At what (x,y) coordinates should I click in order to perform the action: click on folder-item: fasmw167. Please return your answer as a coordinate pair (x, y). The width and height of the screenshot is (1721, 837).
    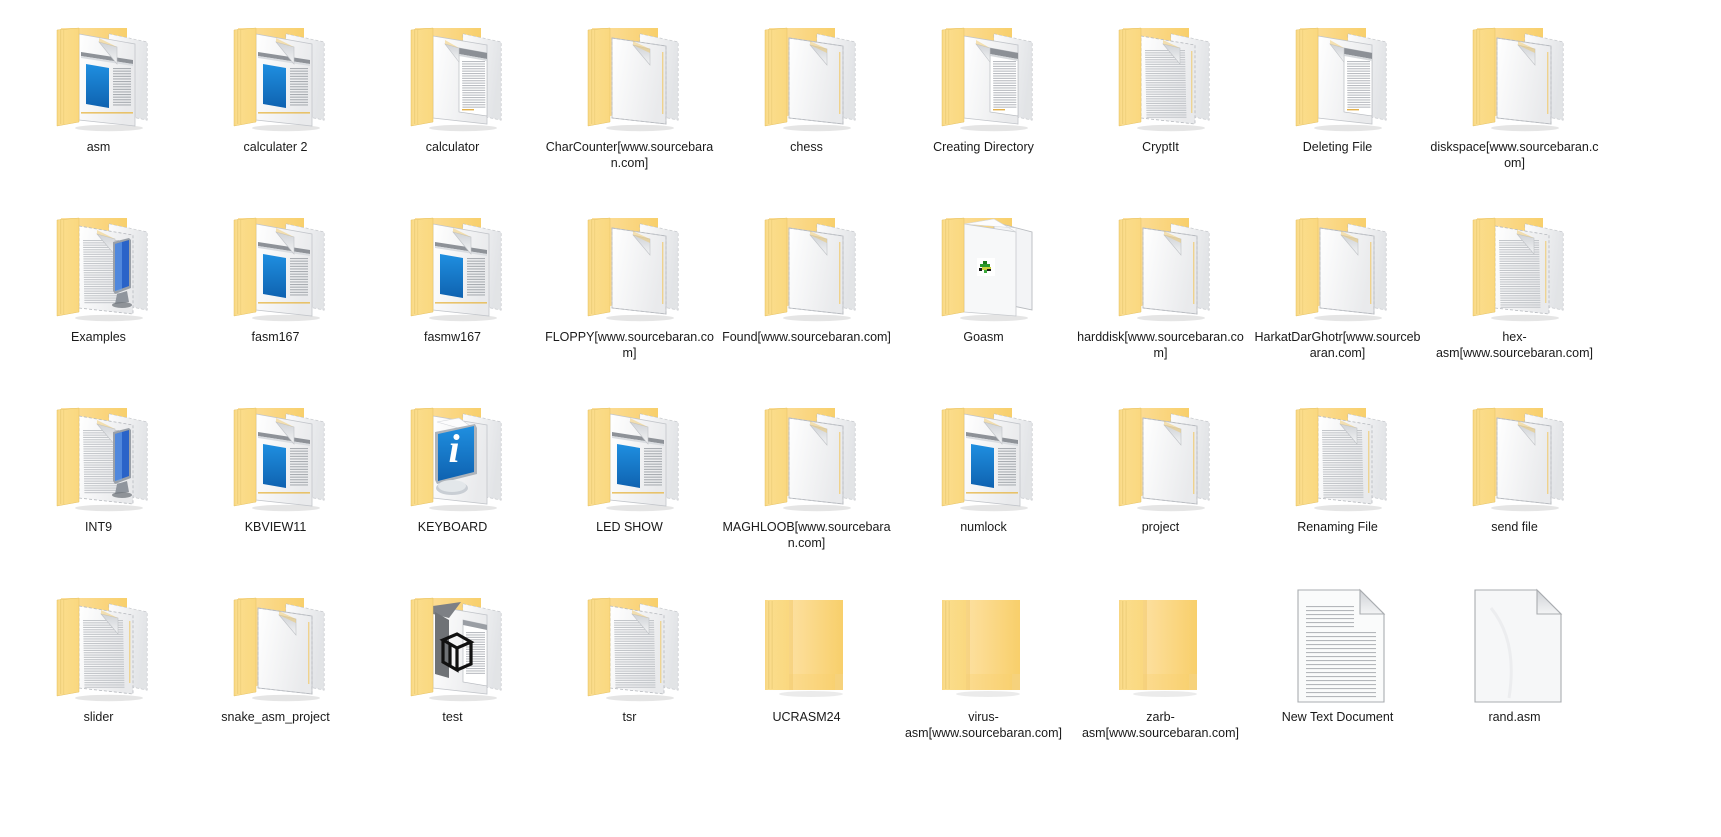
    Looking at the image, I should click on (452, 293).